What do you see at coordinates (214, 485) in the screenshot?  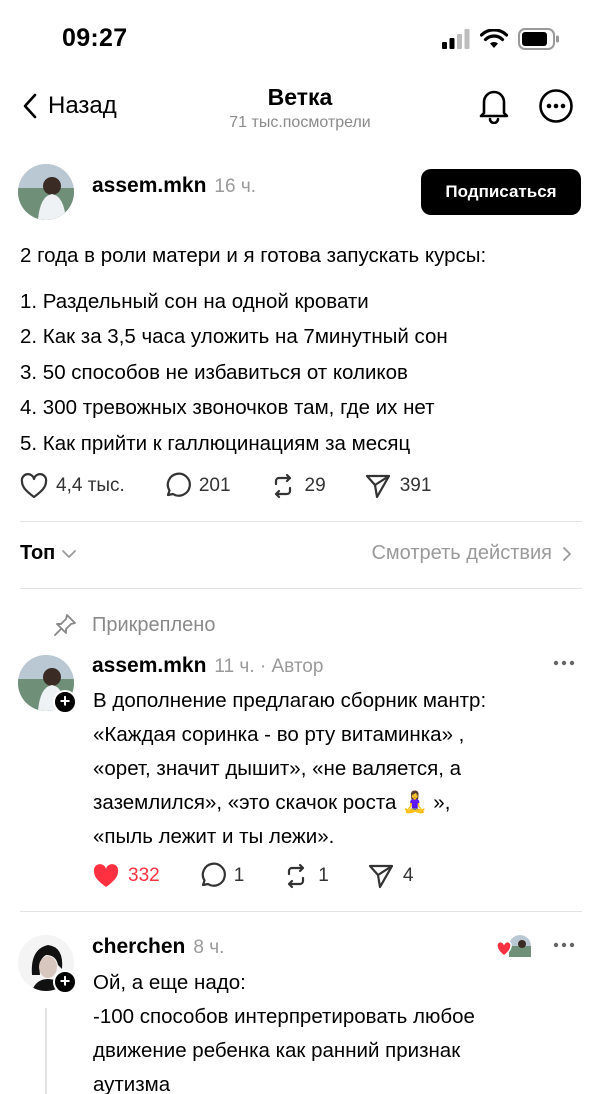 I see `reply-count: 201` at bounding box center [214, 485].